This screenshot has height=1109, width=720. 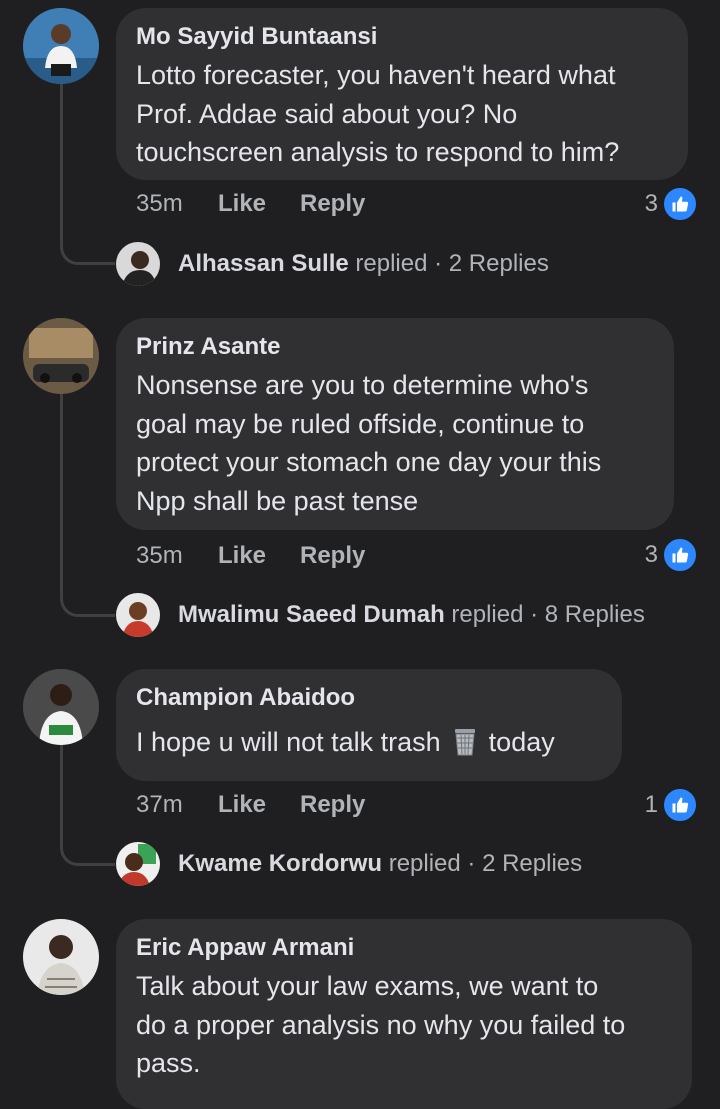 What do you see at coordinates (402, 37) in the screenshot?
I see `comment-author: Mo Sayyid Buntaansi` at bounding box center [402, 37].